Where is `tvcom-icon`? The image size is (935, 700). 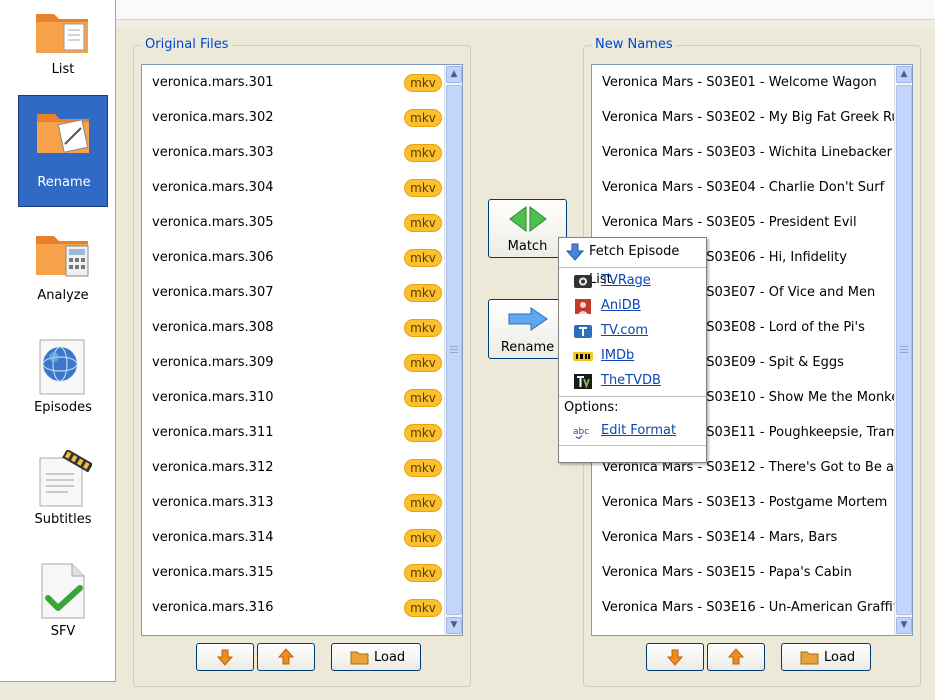 tvcom-icon is located at coordinates (583, 331).